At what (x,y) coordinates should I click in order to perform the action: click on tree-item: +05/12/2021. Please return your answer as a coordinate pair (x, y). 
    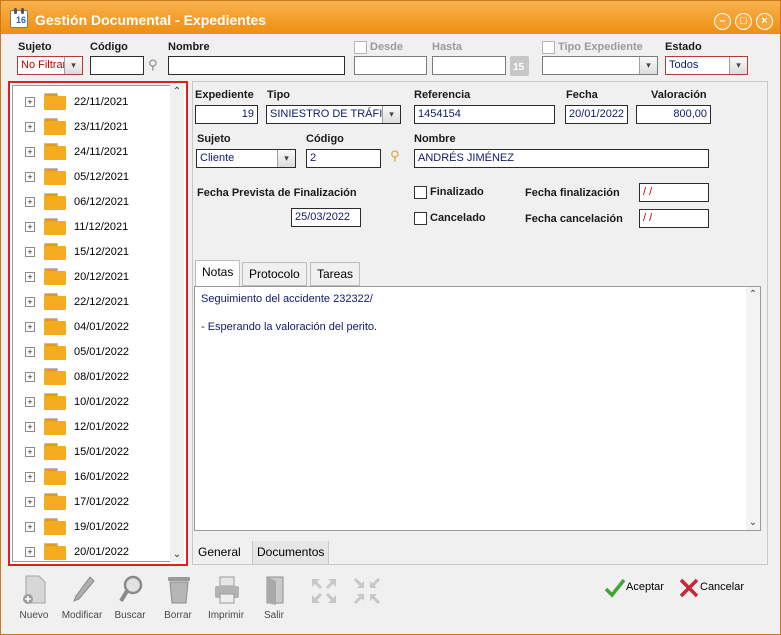
    Looking at the image, I should click on (96, 177).